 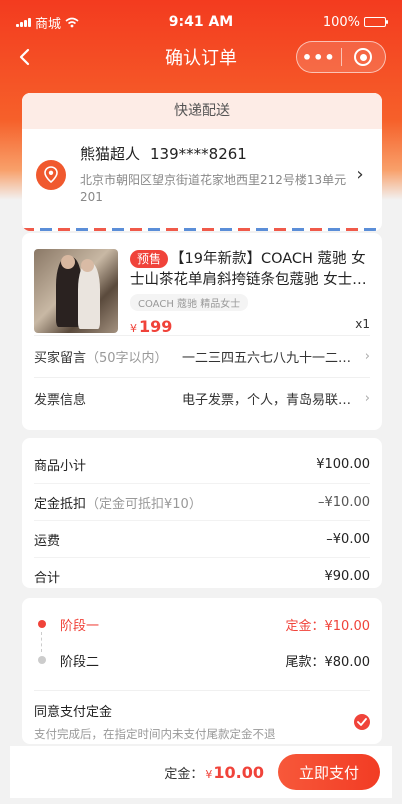 I want to click on checkmark-icon, so click(x=362, y=721).